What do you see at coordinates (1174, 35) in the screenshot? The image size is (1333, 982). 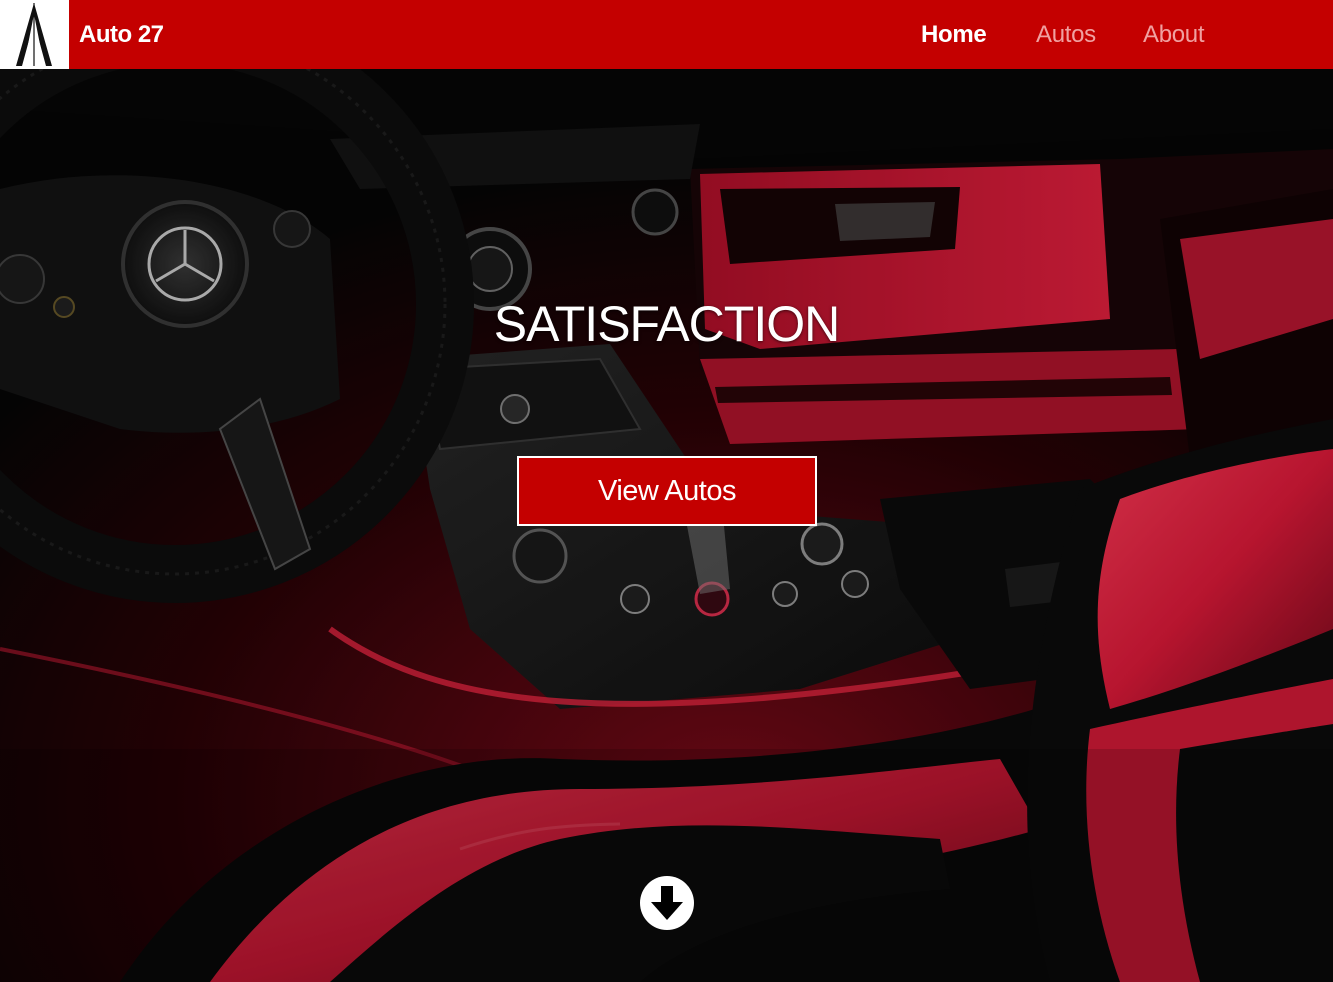 I see `nav-about-link: About` at bounding box center [1174, 35].